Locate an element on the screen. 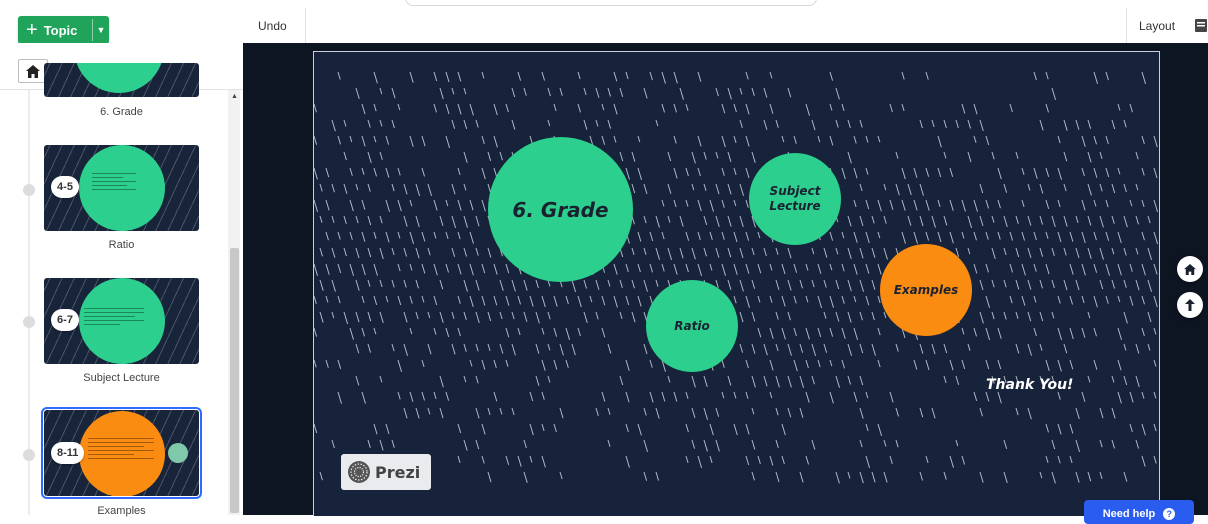  scroll-up-icon: ▲ is located at coordinates (234, 96).